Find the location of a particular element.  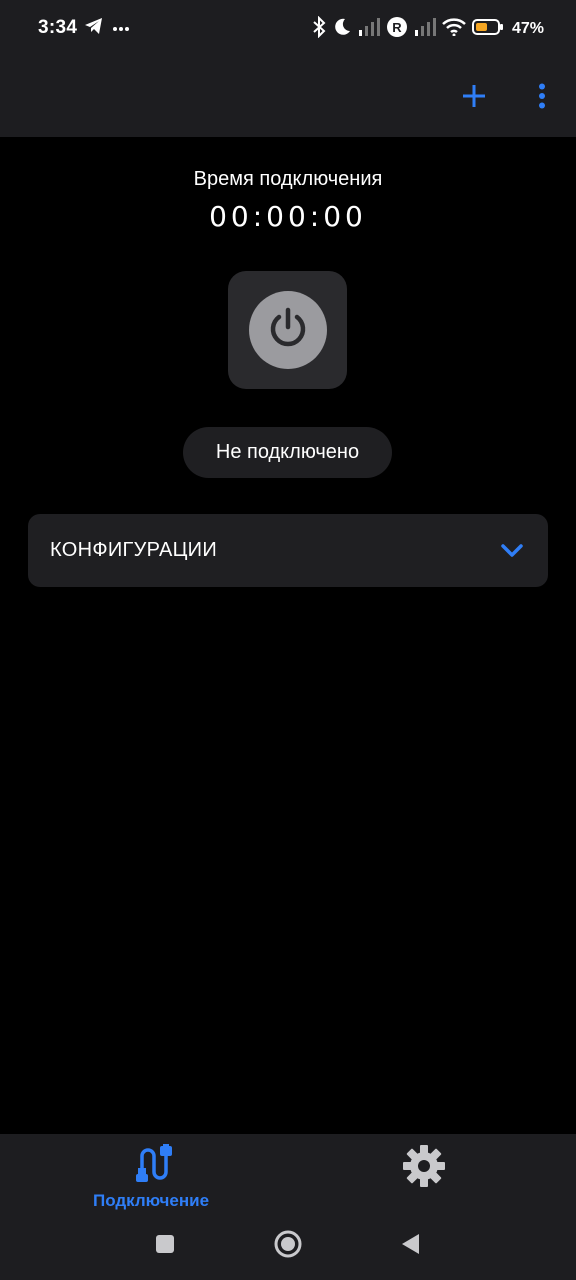

configurations-section: КОНФИГУРАЦИИ is located at coordinates (288, 550).